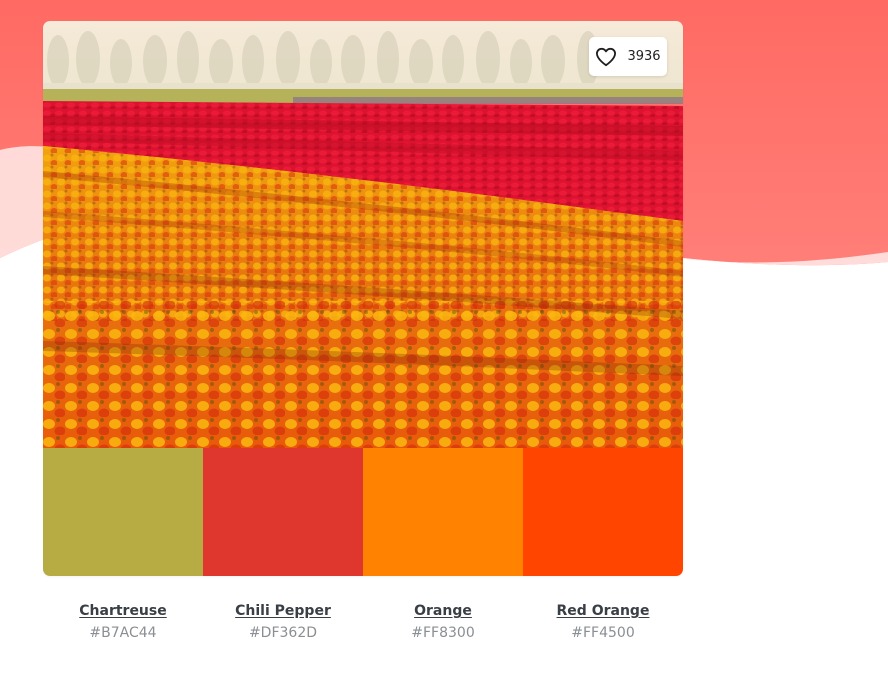  Describe the element at coordinates (603, 633) in the screenshot. I see `color-hex-code: #FF4500` at that location.